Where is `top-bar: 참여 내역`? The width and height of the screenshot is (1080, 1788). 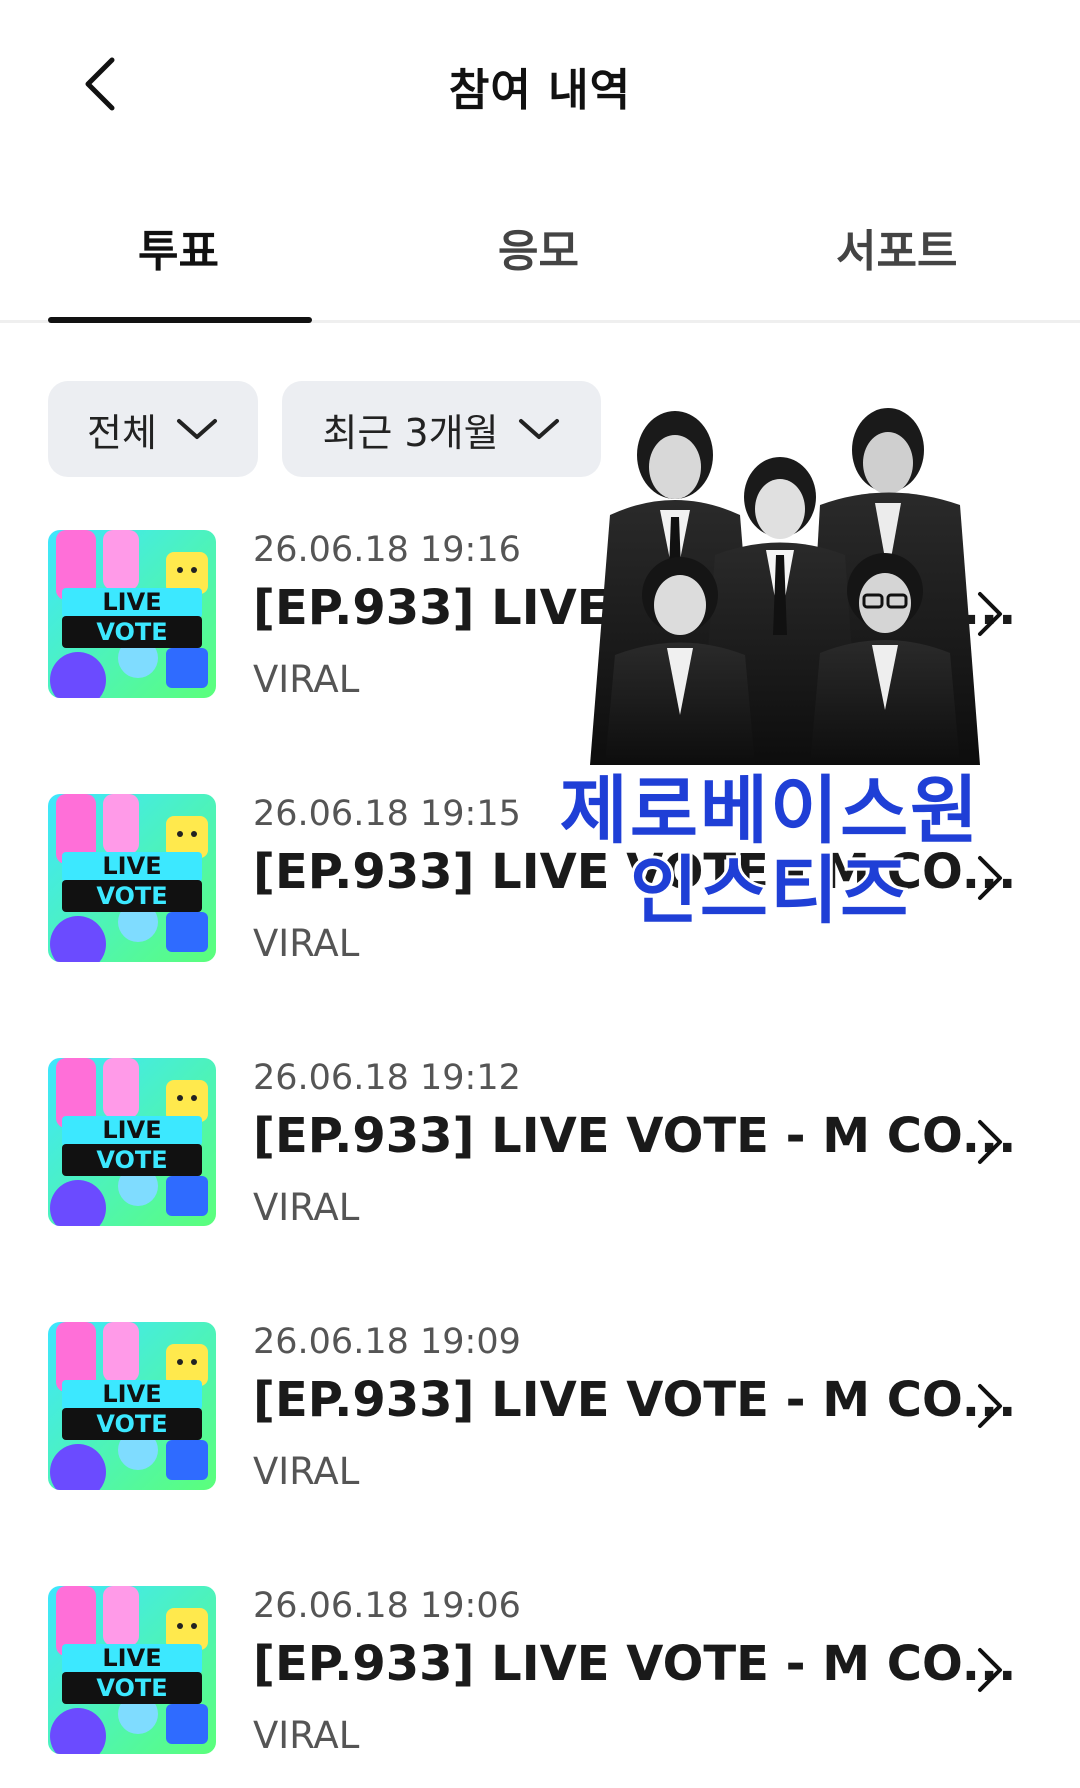 top-bar: 참여 내역 is located at coordinates (540, 85).